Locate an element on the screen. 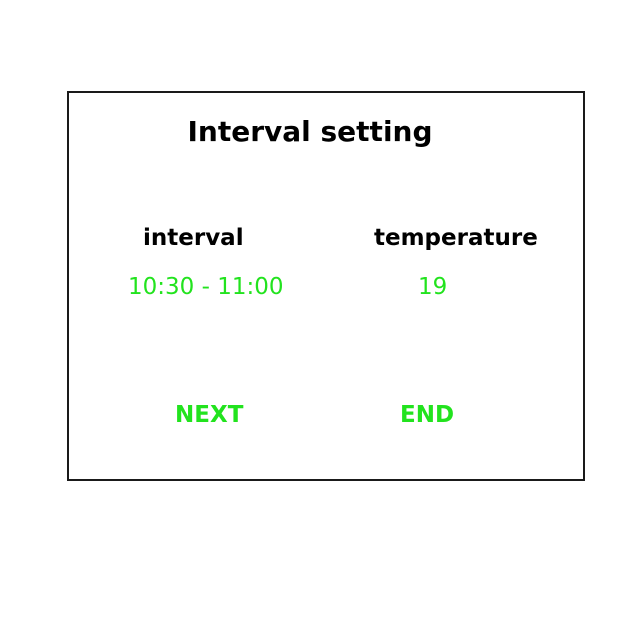 This screenshot has height=640, width=640. interval-label: interval is located at coordinates (193, 238).